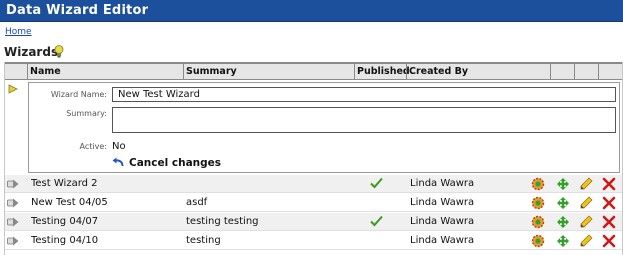 The height and width of the screenshot is (255, 623). I want to click on table-row: Test Wizard 2 Linda Wawra, so click(313, 184).